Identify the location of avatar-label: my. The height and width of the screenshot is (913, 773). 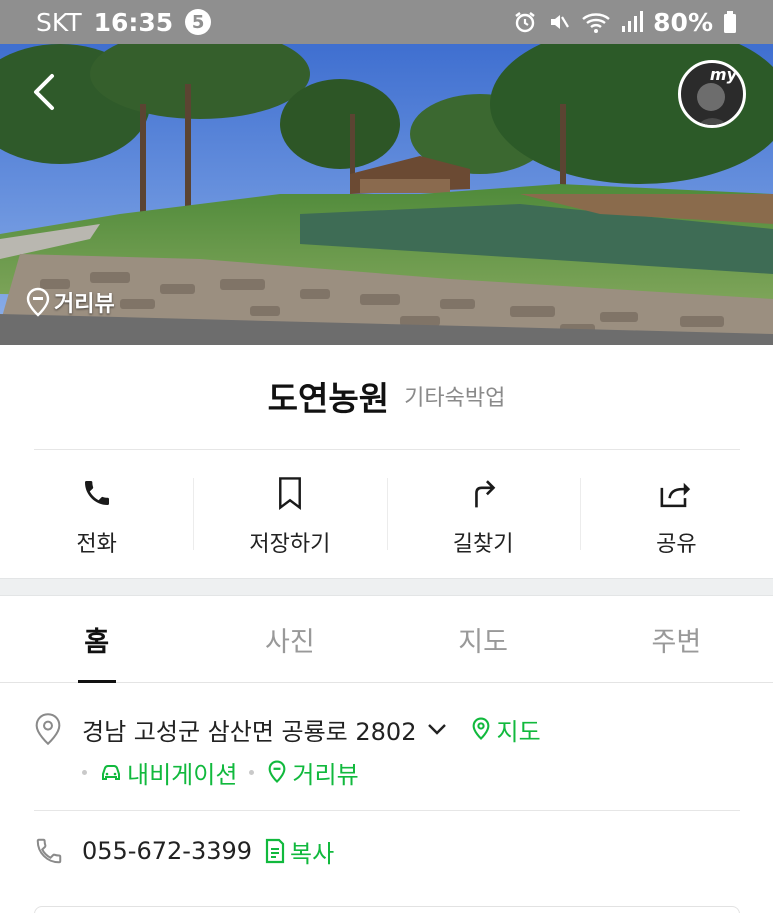
(723, 74).